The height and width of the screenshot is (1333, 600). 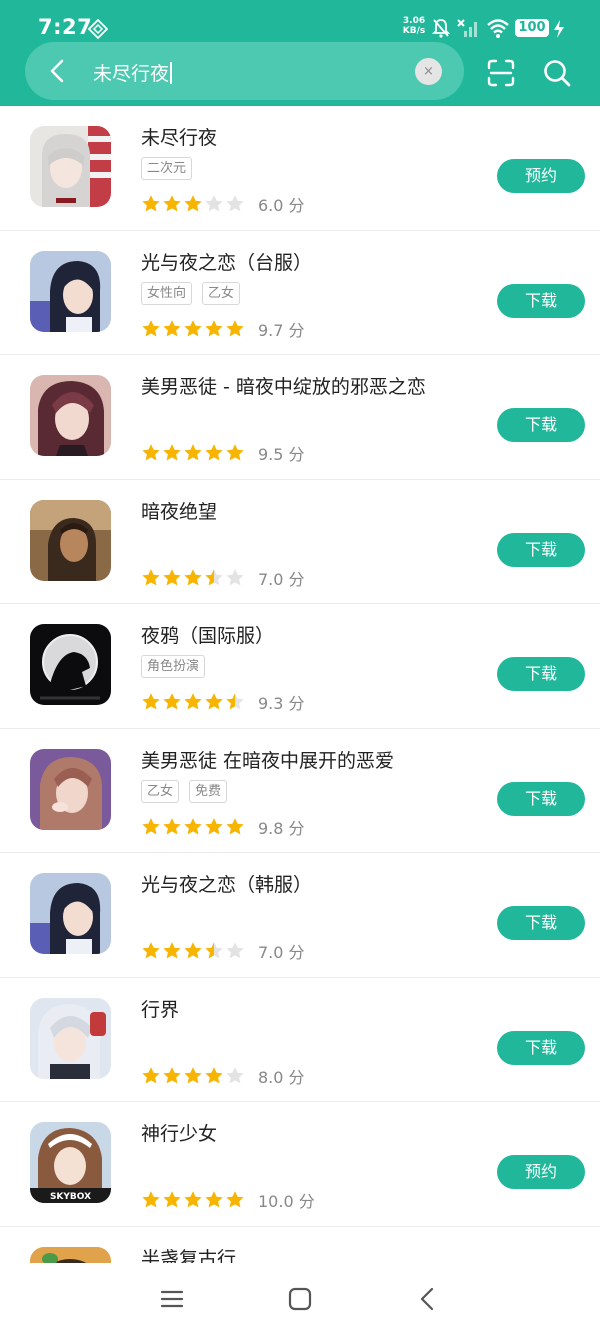 What do you see at coordinates (300, 1164) in the screenshot?
I see `list-item: SKYBOX 神行少女 10.0 分 预约` at bounding box center [300, 1164].